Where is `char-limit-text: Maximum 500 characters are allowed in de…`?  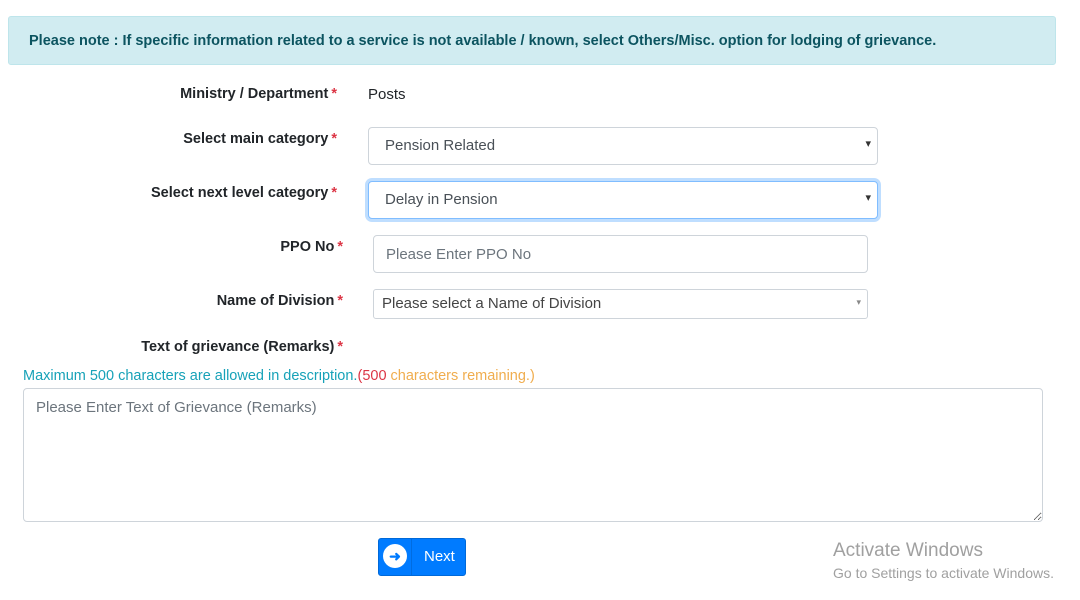 char-limit-text: Maximum 500 characters are allowed in de… is located at coordinates (190, 376).